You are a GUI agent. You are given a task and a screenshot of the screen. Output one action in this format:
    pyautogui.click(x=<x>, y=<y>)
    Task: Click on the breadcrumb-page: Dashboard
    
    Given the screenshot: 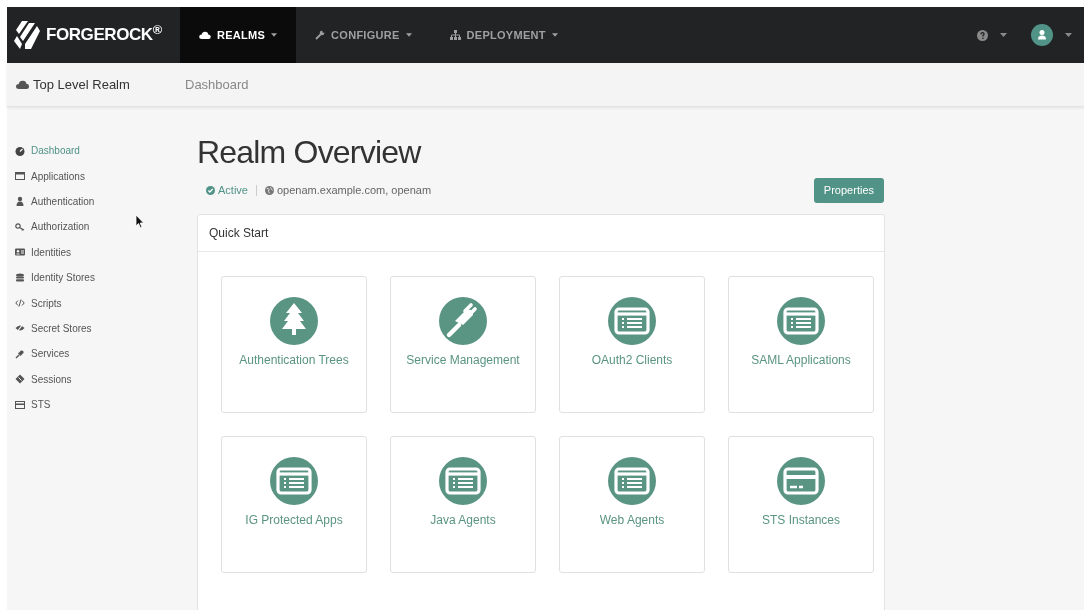 What is the action you would take?
    pyautogui.click(x=217, y=84)
    